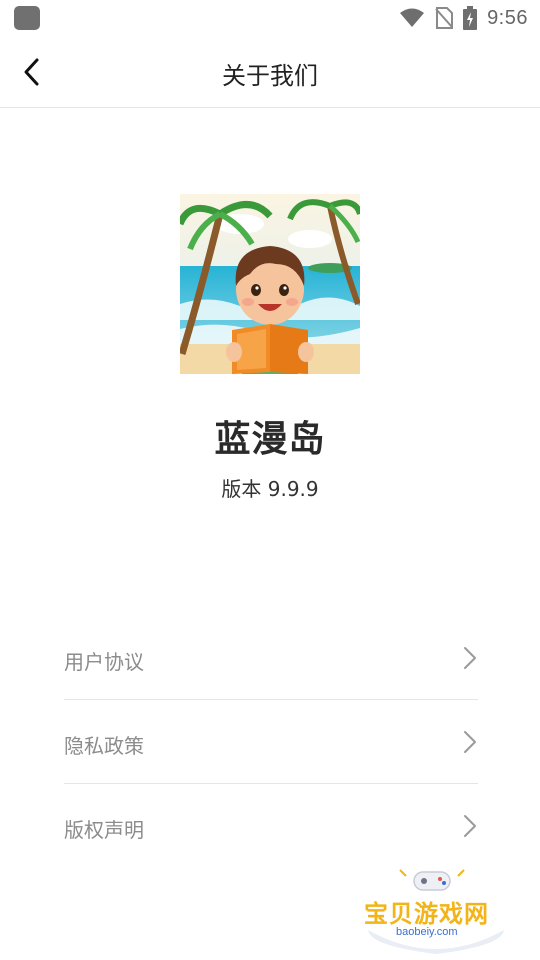 The image size is (540, 960). Describe the element at coordinates (270, 439) in the screenshot. I see `app-name: 蓝漫岛` at that location.